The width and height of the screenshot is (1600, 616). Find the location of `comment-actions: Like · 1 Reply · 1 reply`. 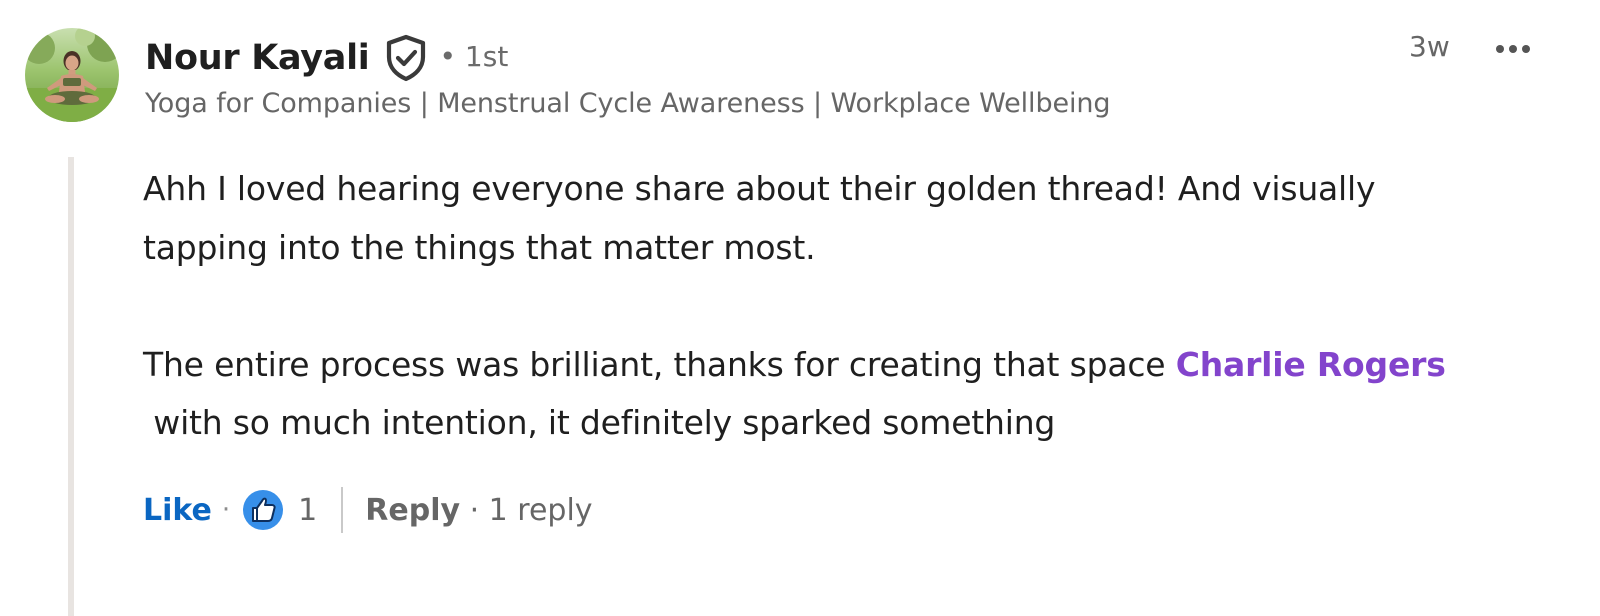

comment-actions: Like · 1 Reply · 1 reply is located at coordinates (368, 510).